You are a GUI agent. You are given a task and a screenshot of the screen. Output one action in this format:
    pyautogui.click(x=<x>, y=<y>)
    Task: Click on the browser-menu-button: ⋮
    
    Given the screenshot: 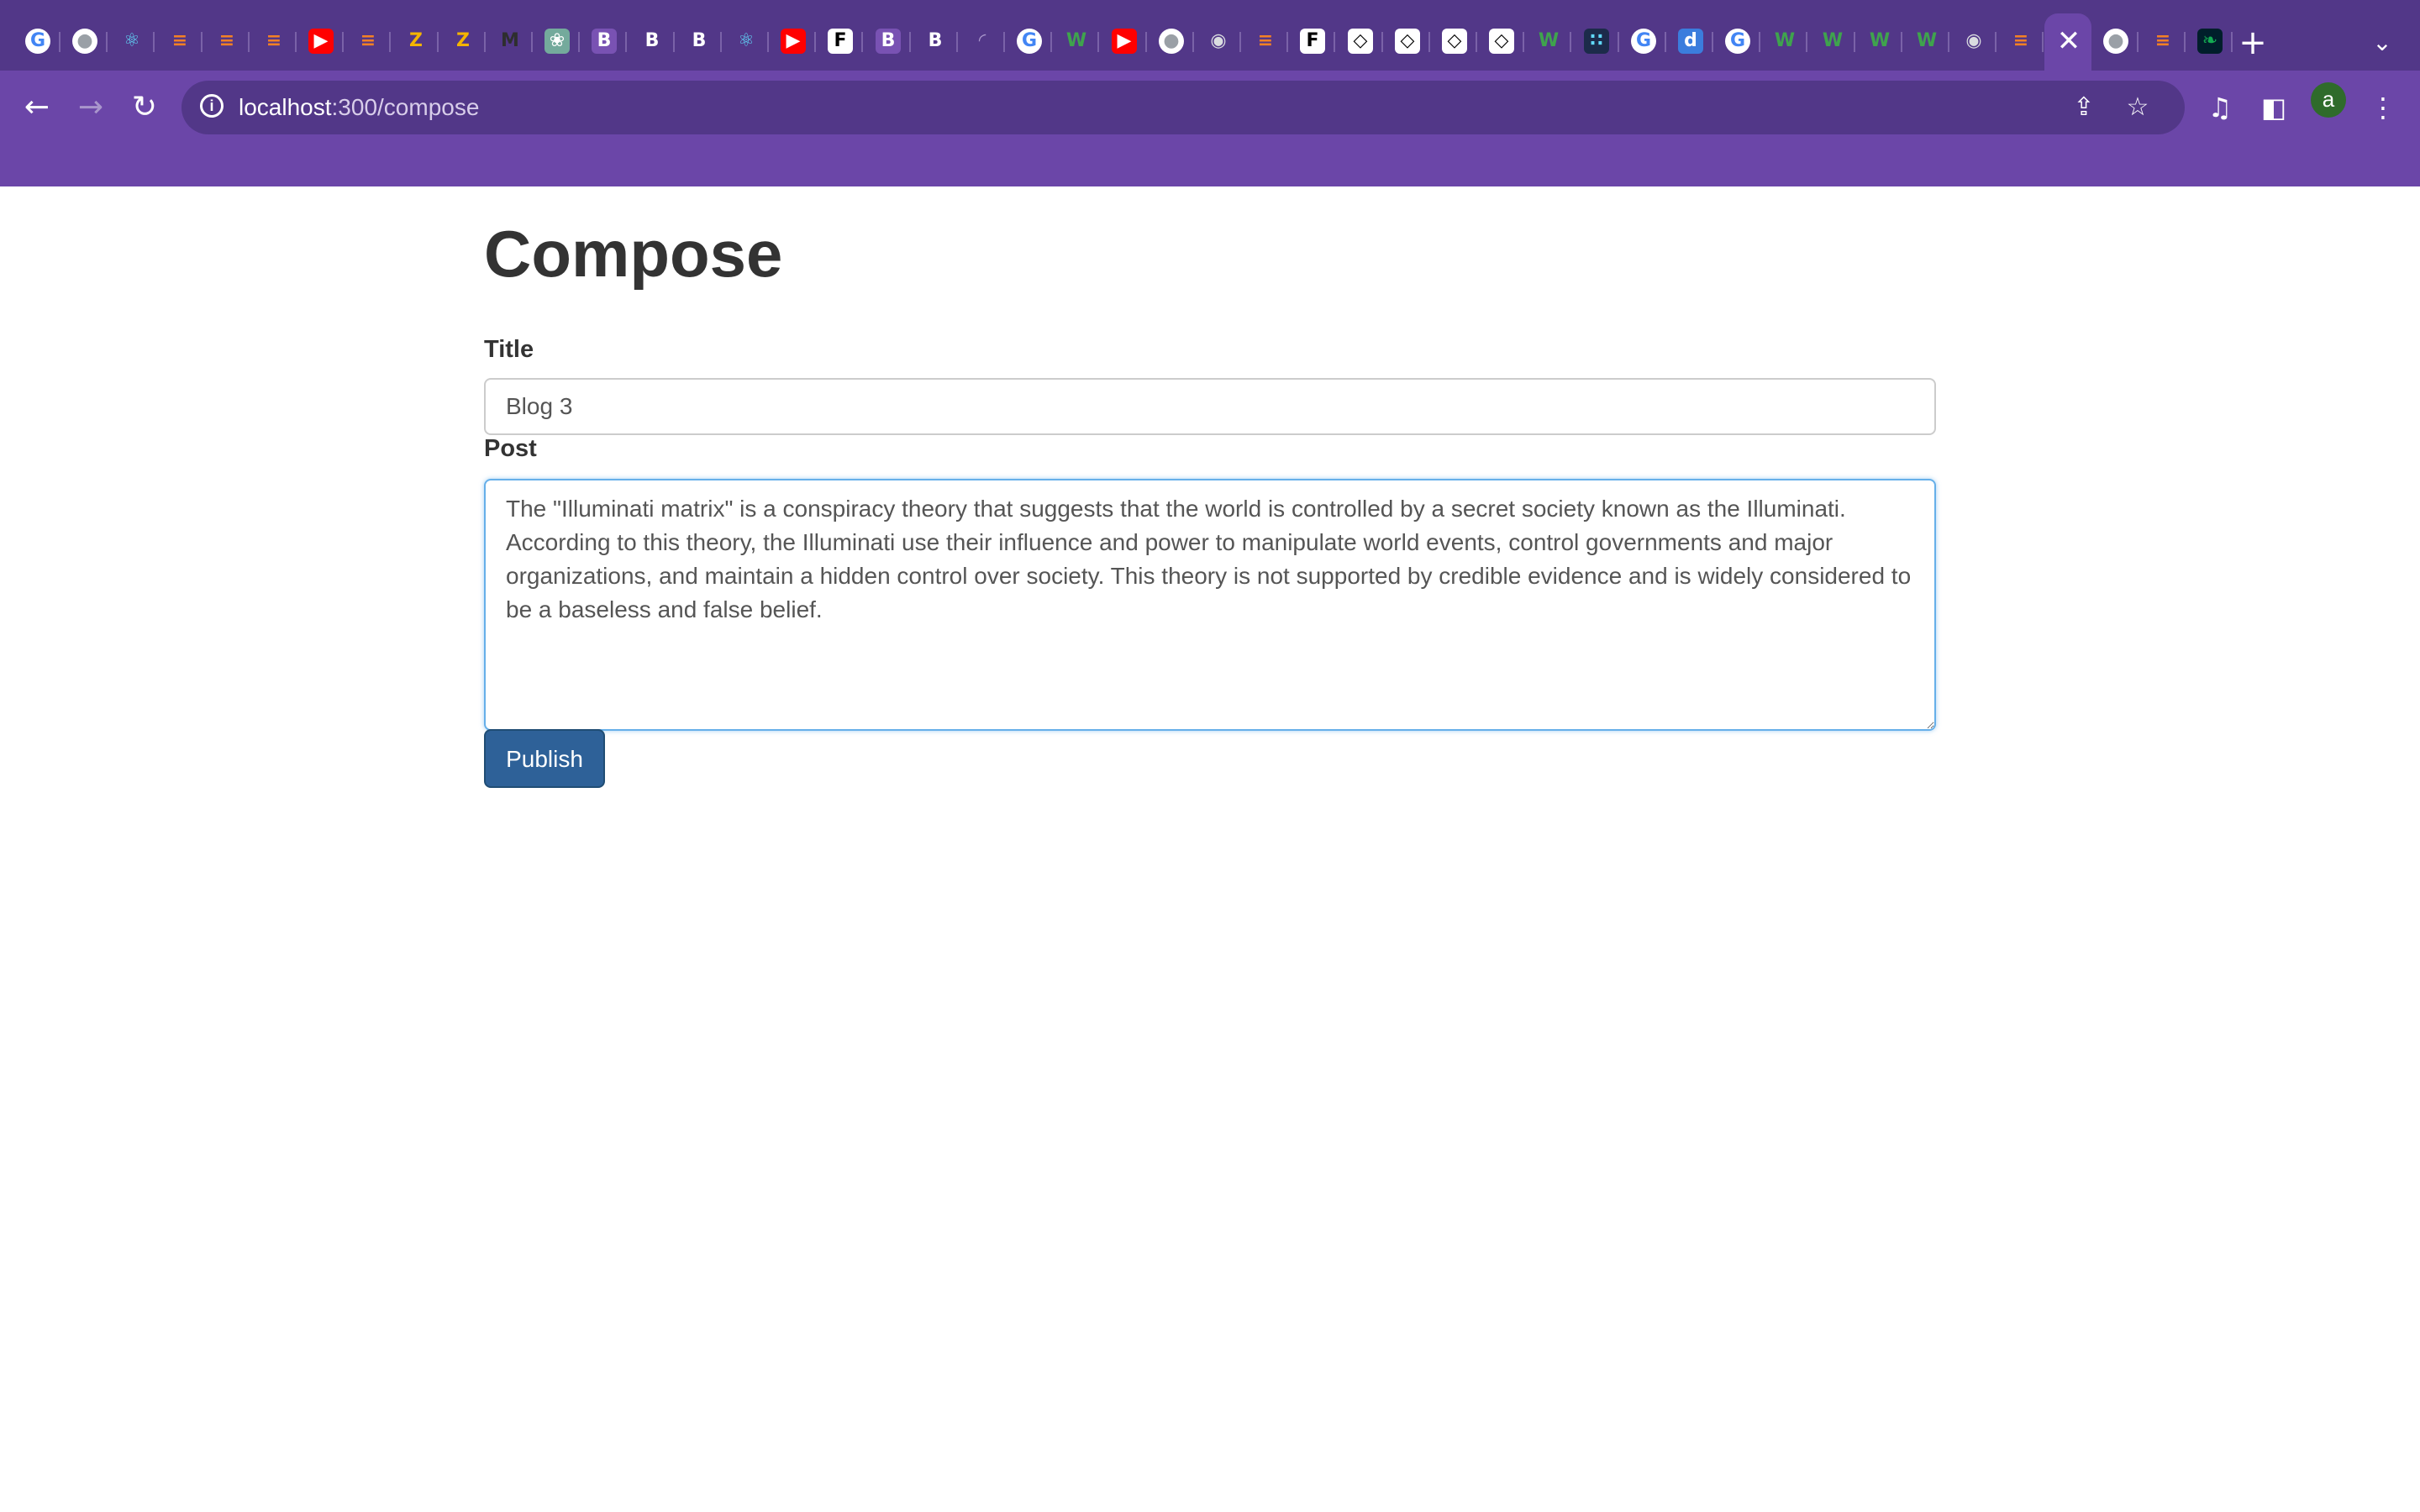 What is the action you would take?
    pyautogui.click(x=2384, y=107)
    